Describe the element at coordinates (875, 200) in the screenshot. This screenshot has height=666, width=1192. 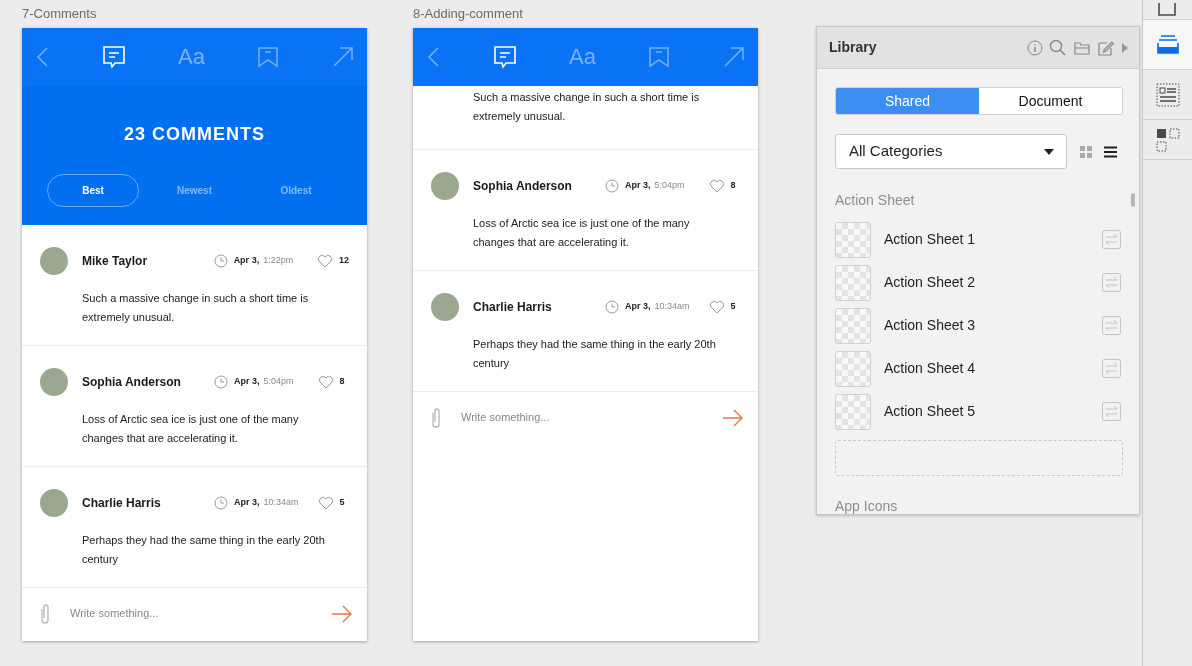
I see `section-heading: Action Sheet` at that location.